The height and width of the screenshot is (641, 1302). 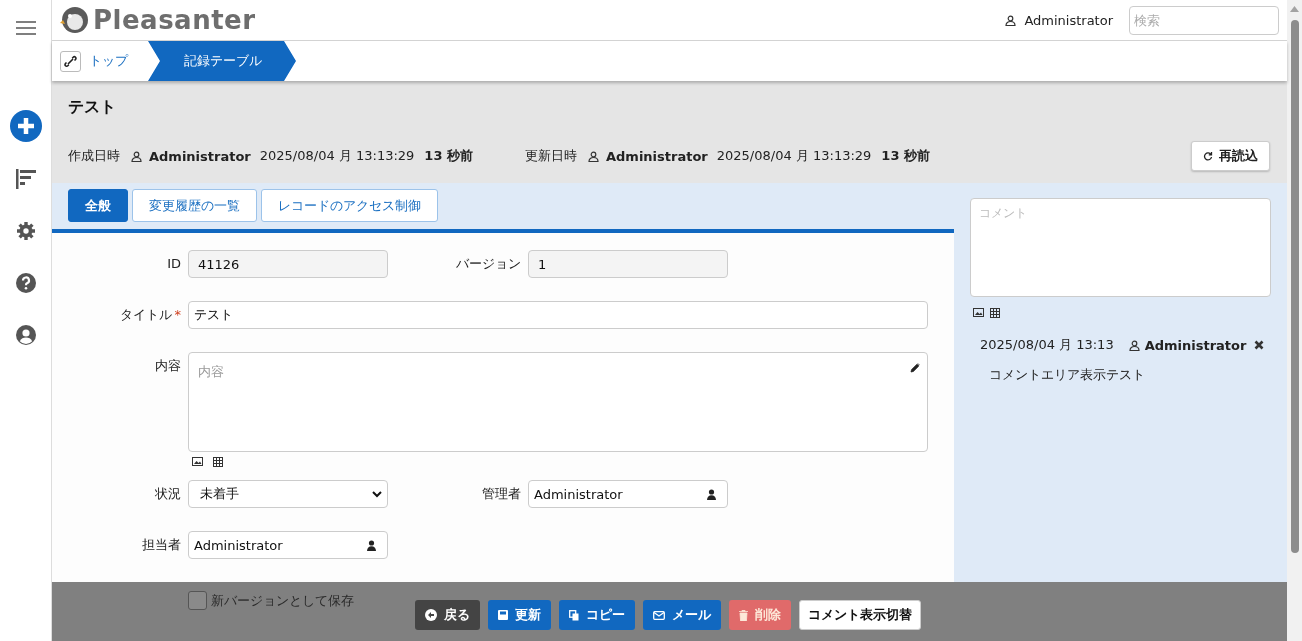 What do you see at coordinates (915, 368) in the screenshot?
I see `pencil-icon` at bounding box center [915, 368].